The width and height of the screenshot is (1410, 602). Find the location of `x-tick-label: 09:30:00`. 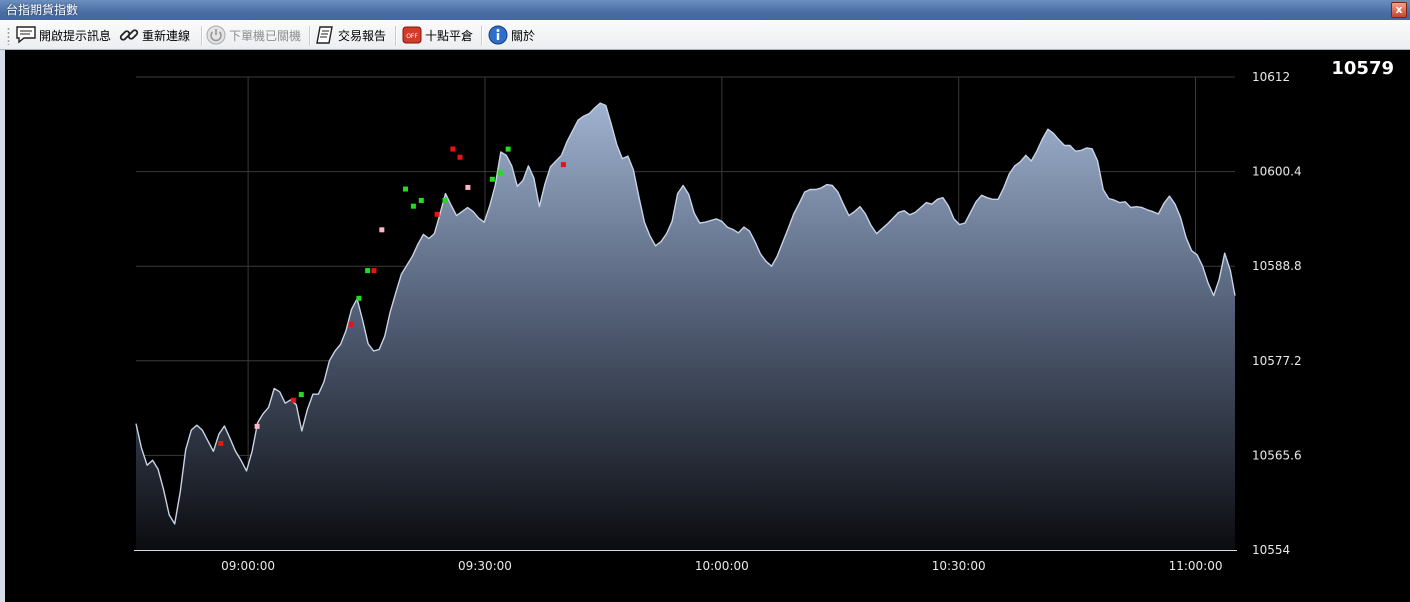

x-tick-label: 09:30:00 is located at coordinates (485, 566).